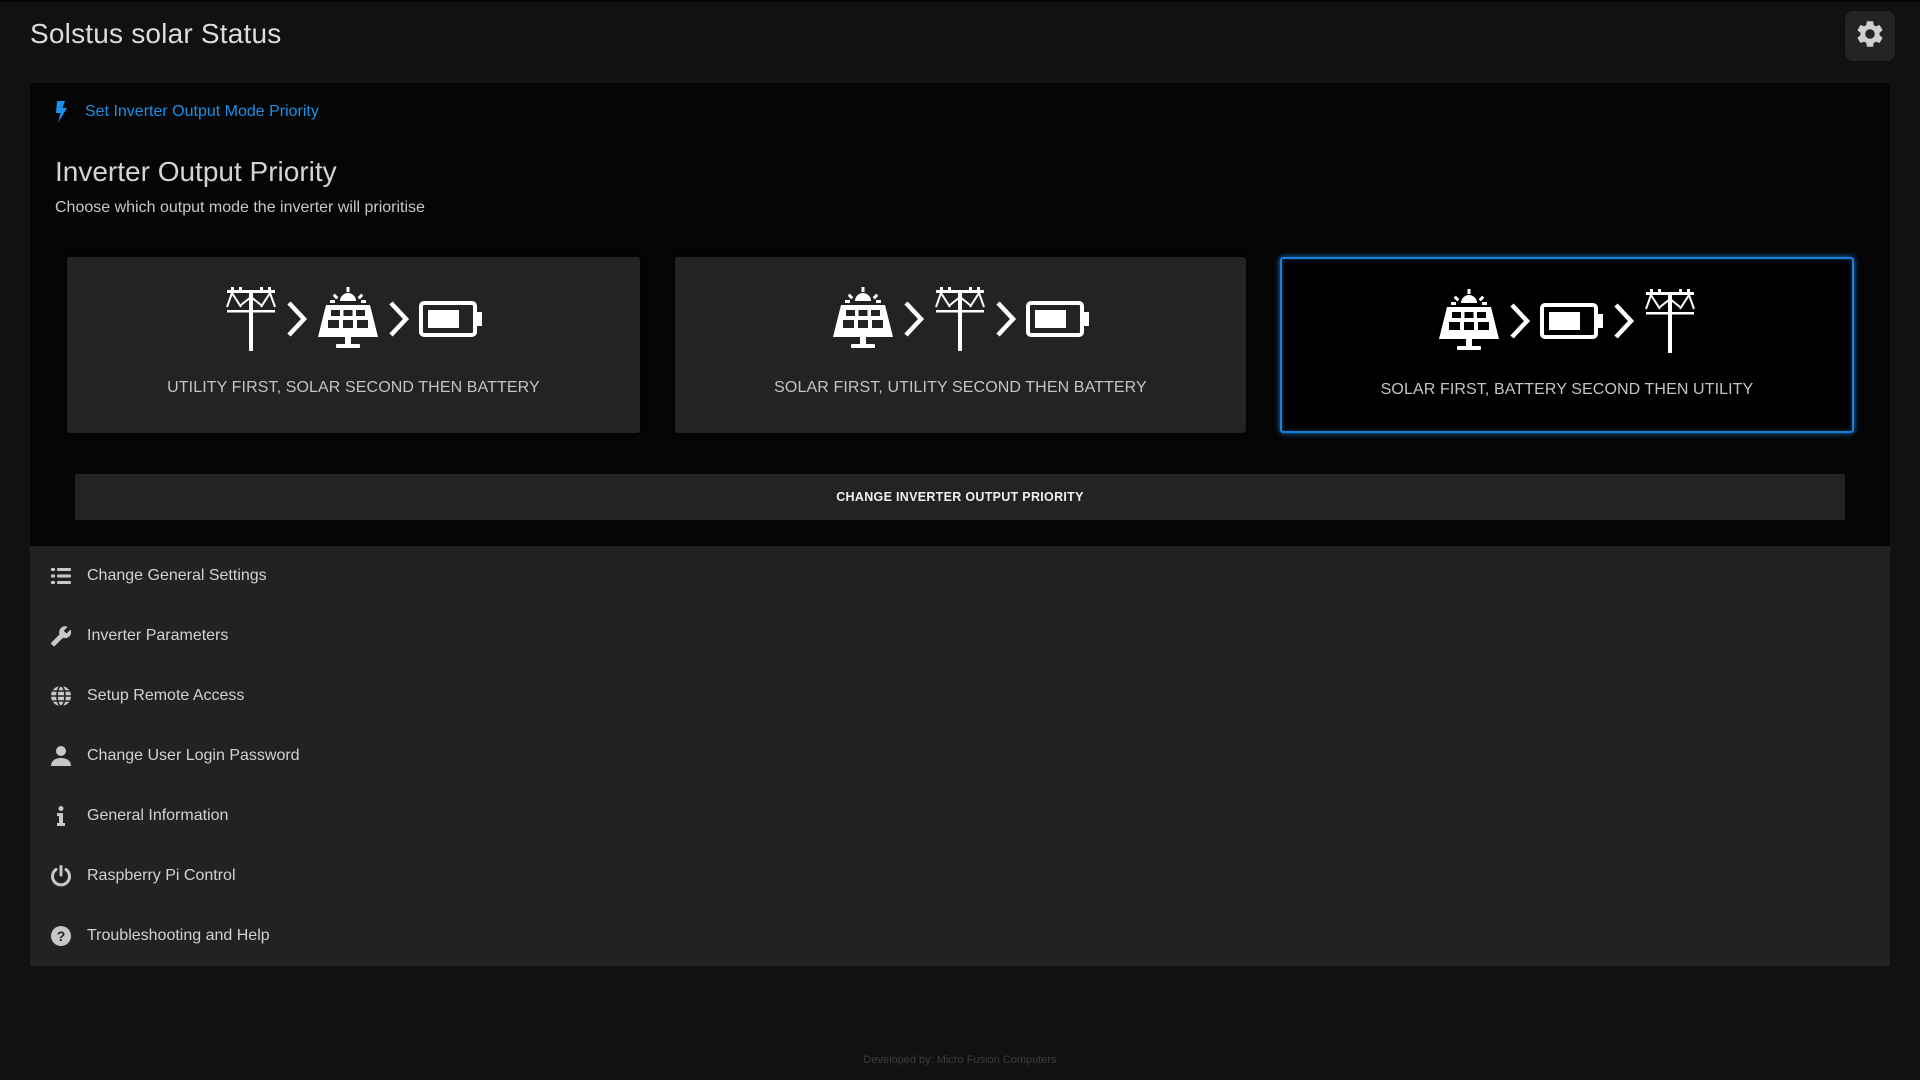 The image size is (1920, 1080). I want to click on info-icon, so click(61, 816).